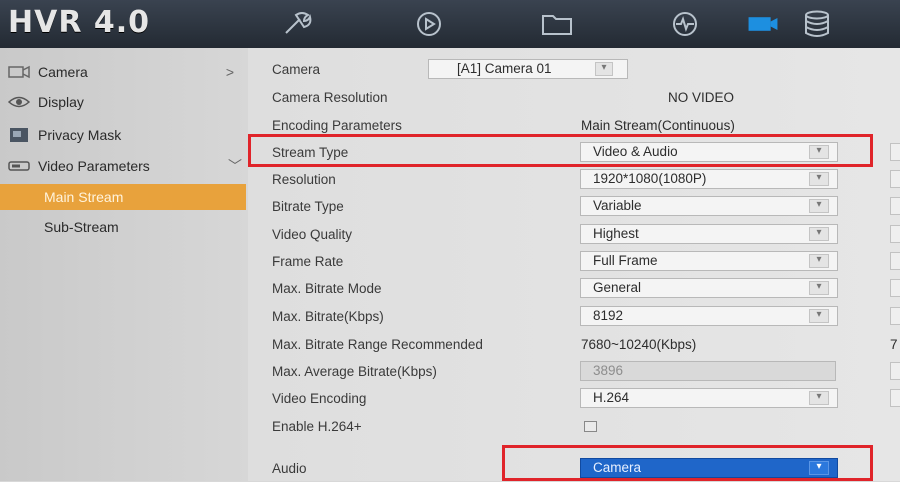 The image size is (900, 482). What do you see at coordinates (504, 68) in the screenshot?
I see `camera-select-value: [A1] Camera 01` at bounding box center [504, 68].